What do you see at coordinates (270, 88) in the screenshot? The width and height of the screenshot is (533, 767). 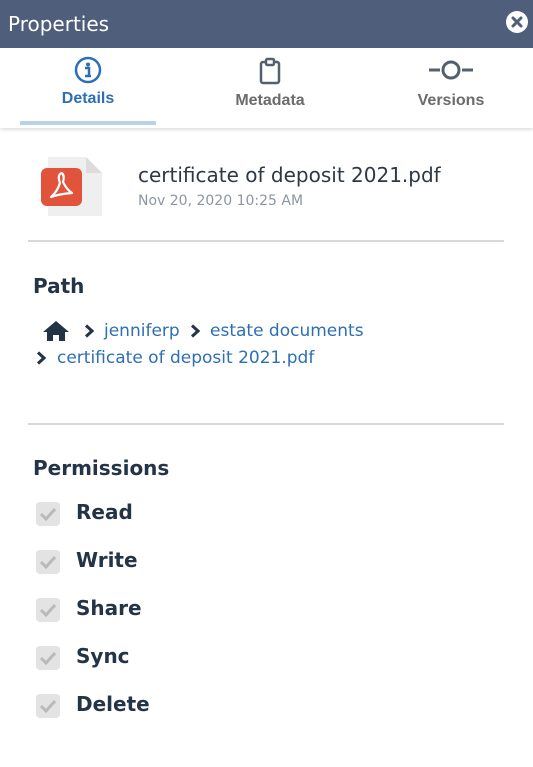 I see `tab-metadata: Metadata` at bounding box center [270, 88].